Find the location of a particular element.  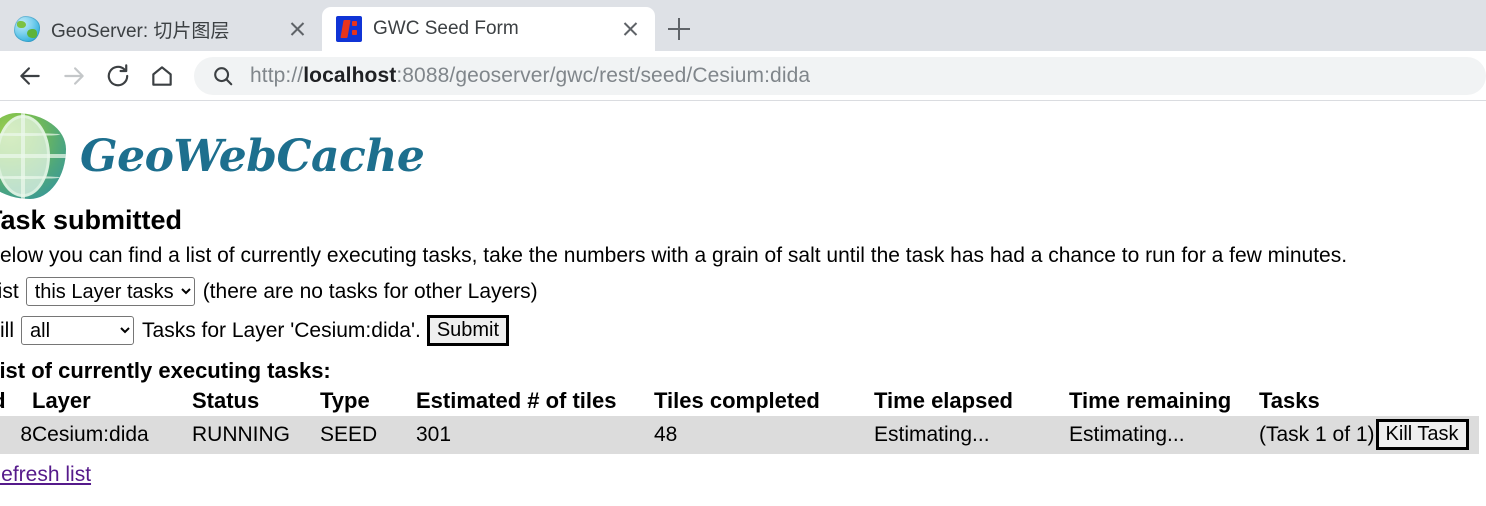

column-header-tasks: Tasks is located at coordinates (1289, 401).